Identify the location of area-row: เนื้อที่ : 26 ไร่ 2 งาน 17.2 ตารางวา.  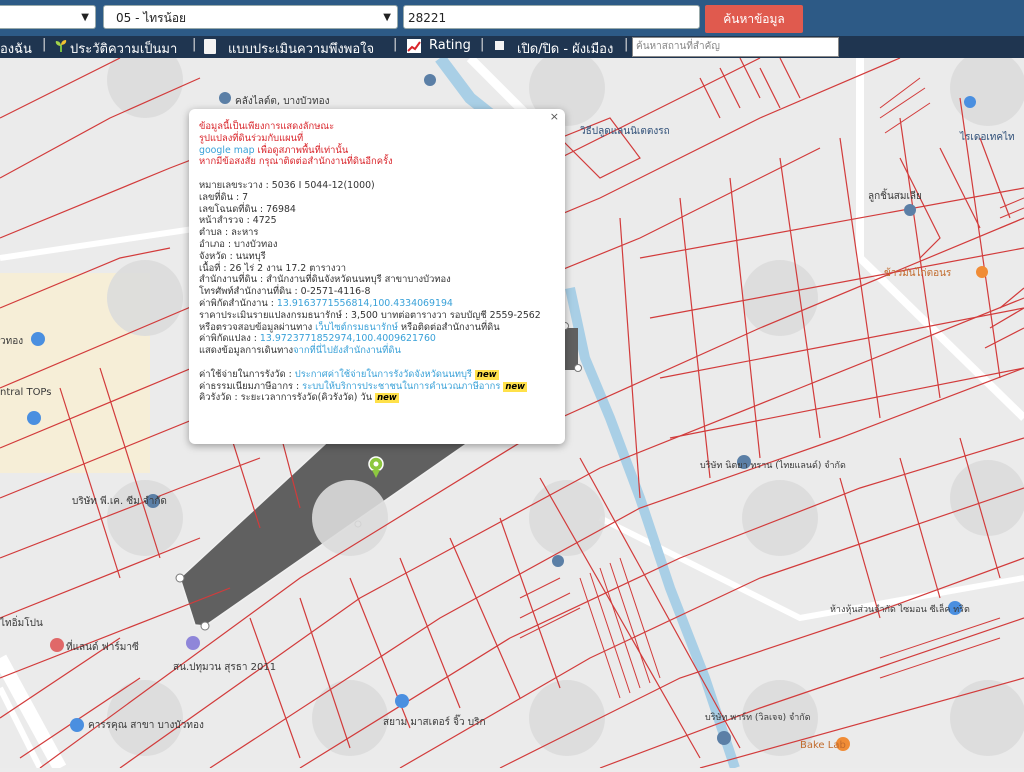
(272, 268).